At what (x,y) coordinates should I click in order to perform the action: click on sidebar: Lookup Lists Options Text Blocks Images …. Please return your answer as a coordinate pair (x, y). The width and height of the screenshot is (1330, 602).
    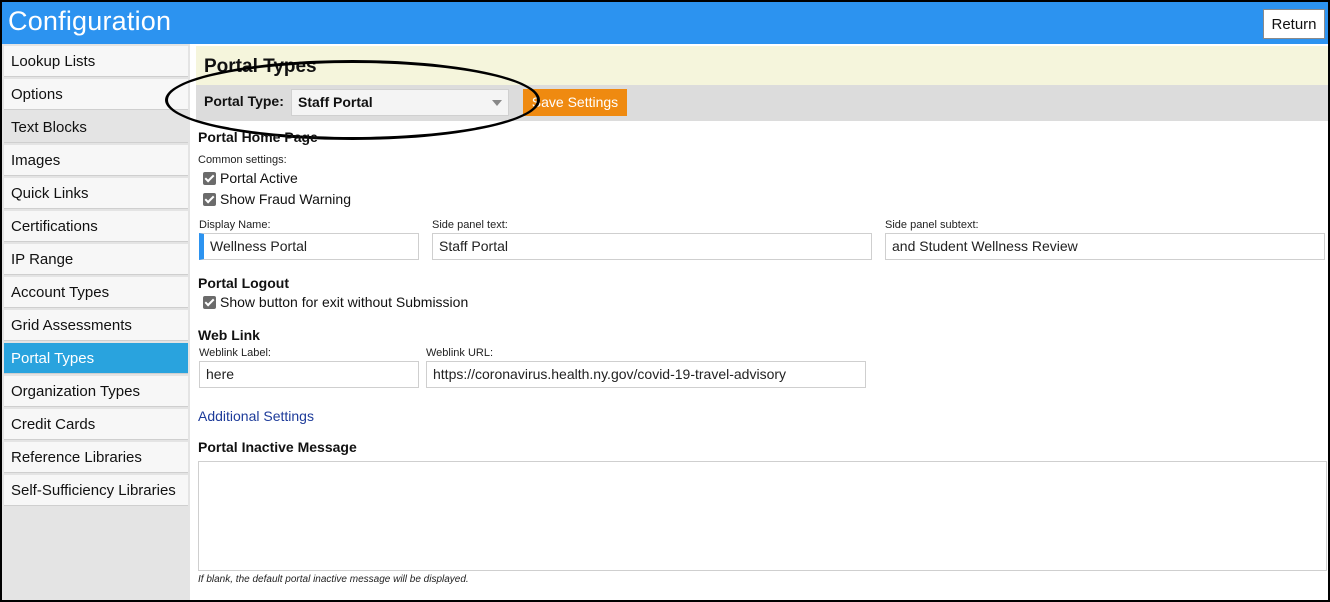
    Looking at the image, I should click on (96, 322).